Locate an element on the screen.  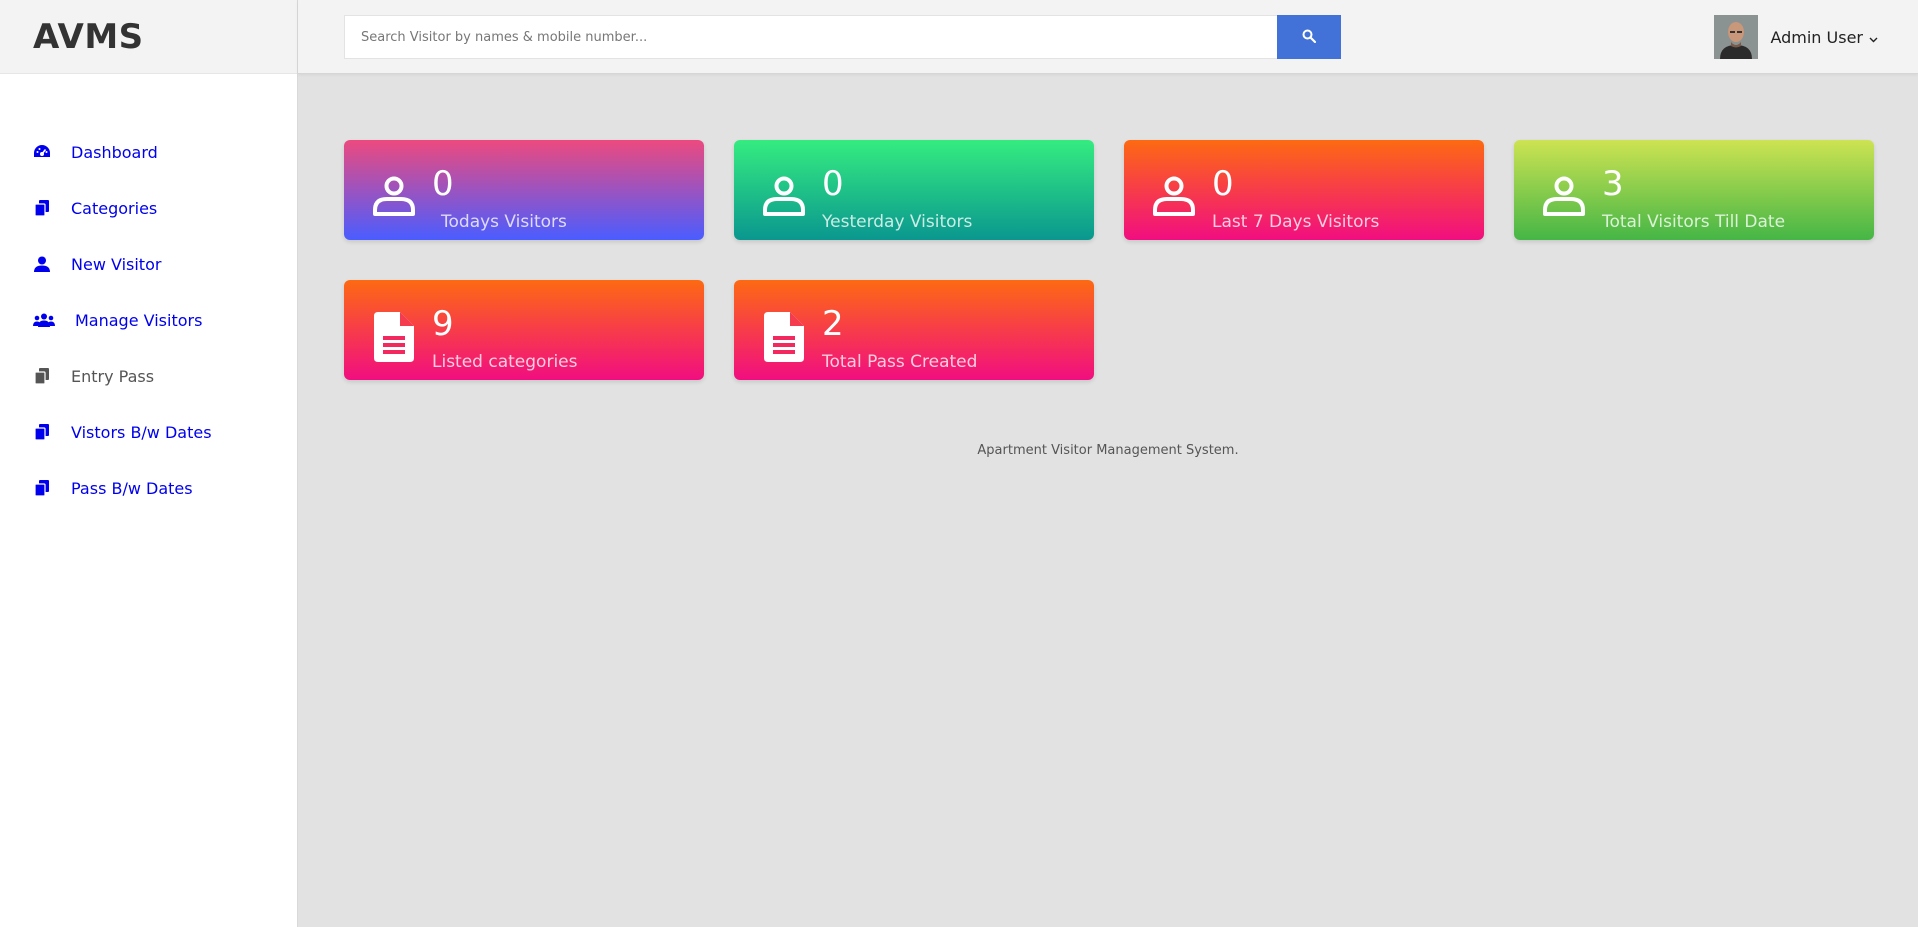
stat-value: 2 is located at coordinates (833, 324).